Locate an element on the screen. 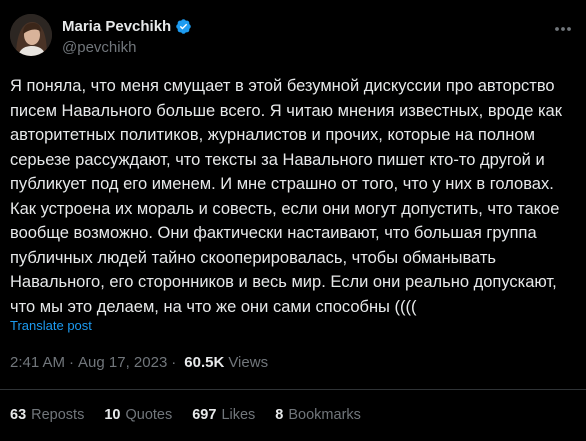  reposts-count: 63 is located at coordinates (18, 415).